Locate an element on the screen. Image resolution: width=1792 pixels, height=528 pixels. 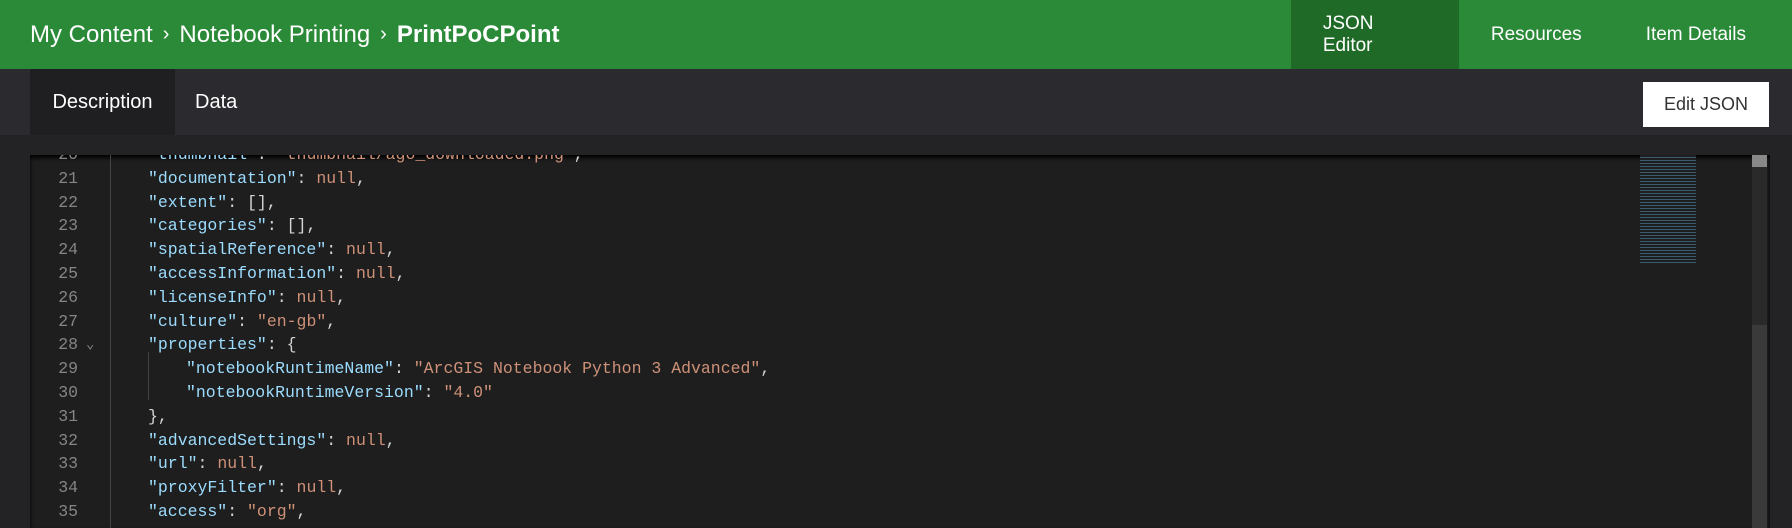
line-number: 32 is located at coordinates (68, 440).